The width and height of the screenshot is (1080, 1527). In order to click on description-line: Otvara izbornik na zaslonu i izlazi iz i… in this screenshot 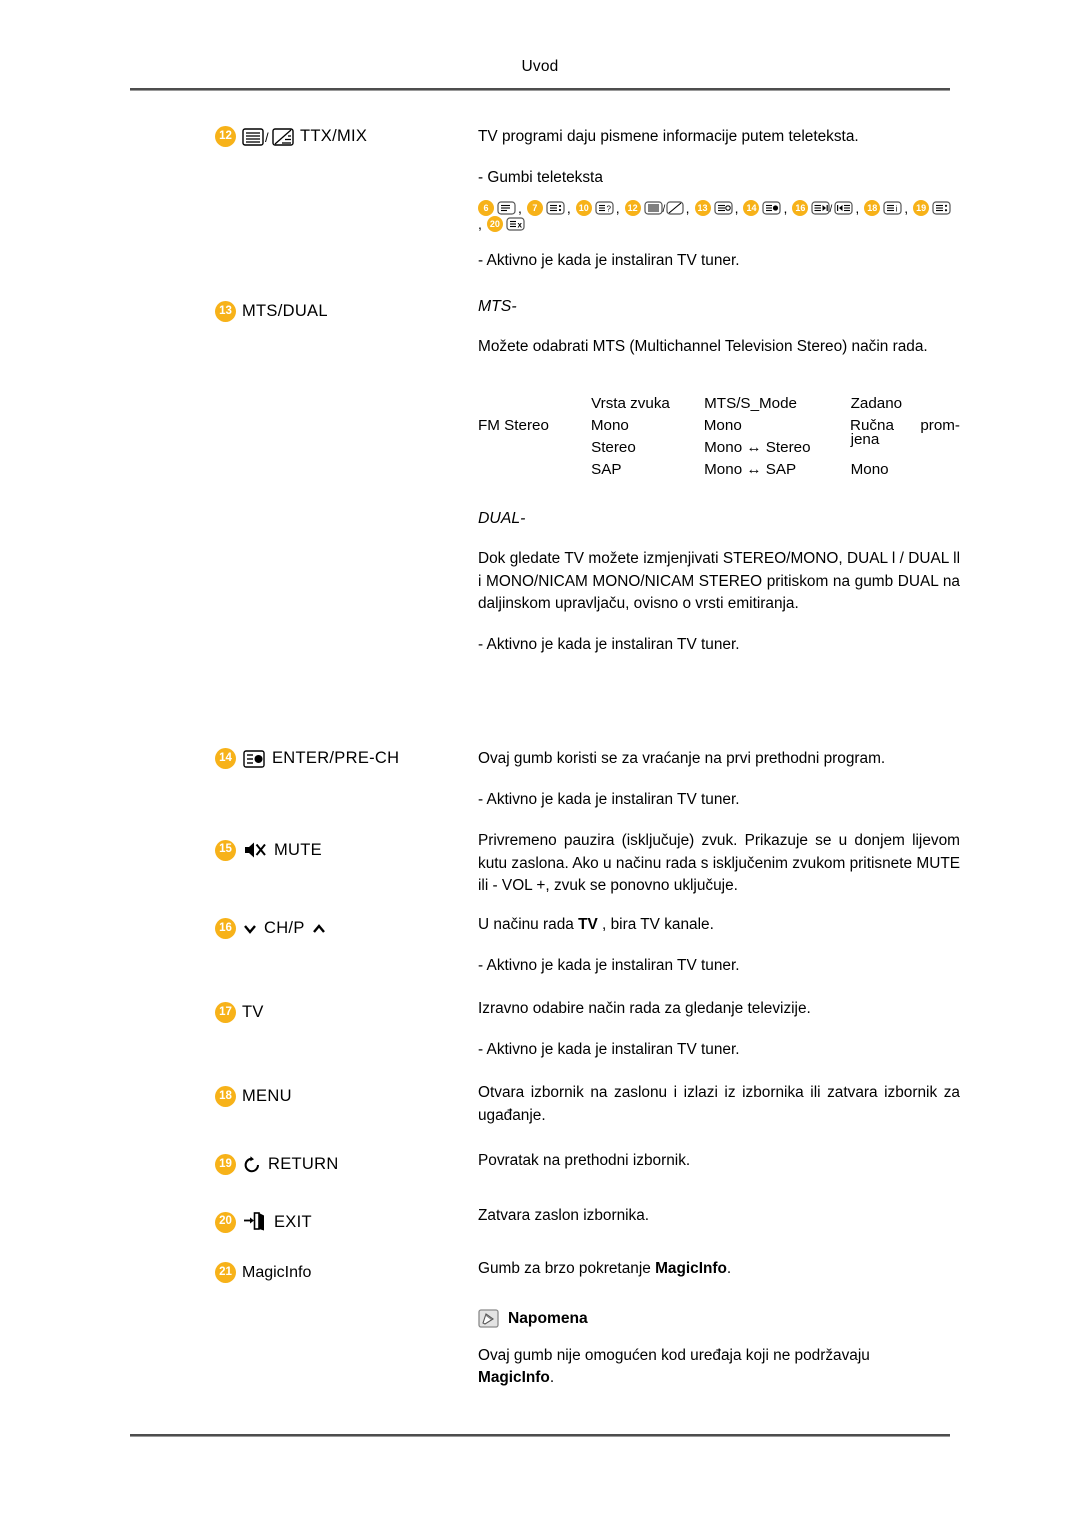, I will do `click(719, 1104)`.